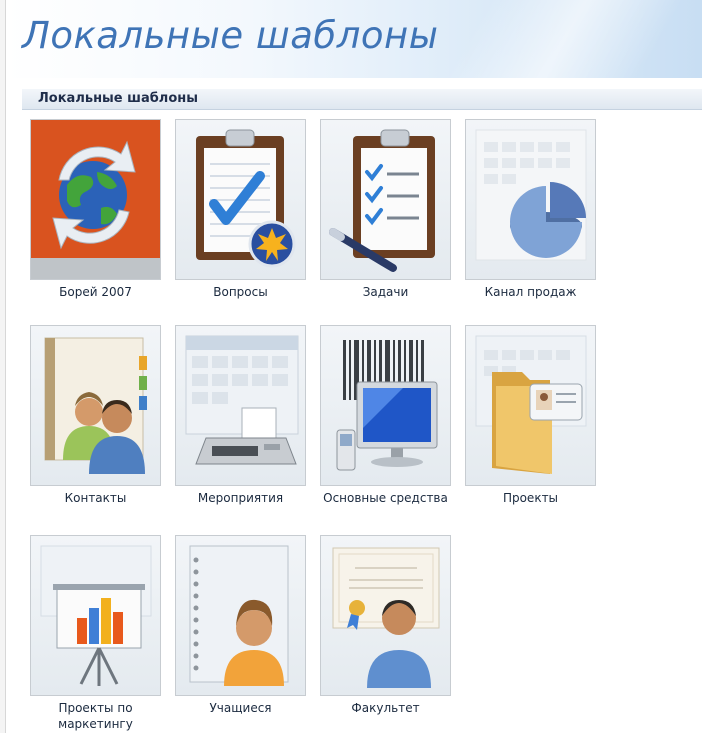  I want to click on globe-sync-icon, so click(95, 199).